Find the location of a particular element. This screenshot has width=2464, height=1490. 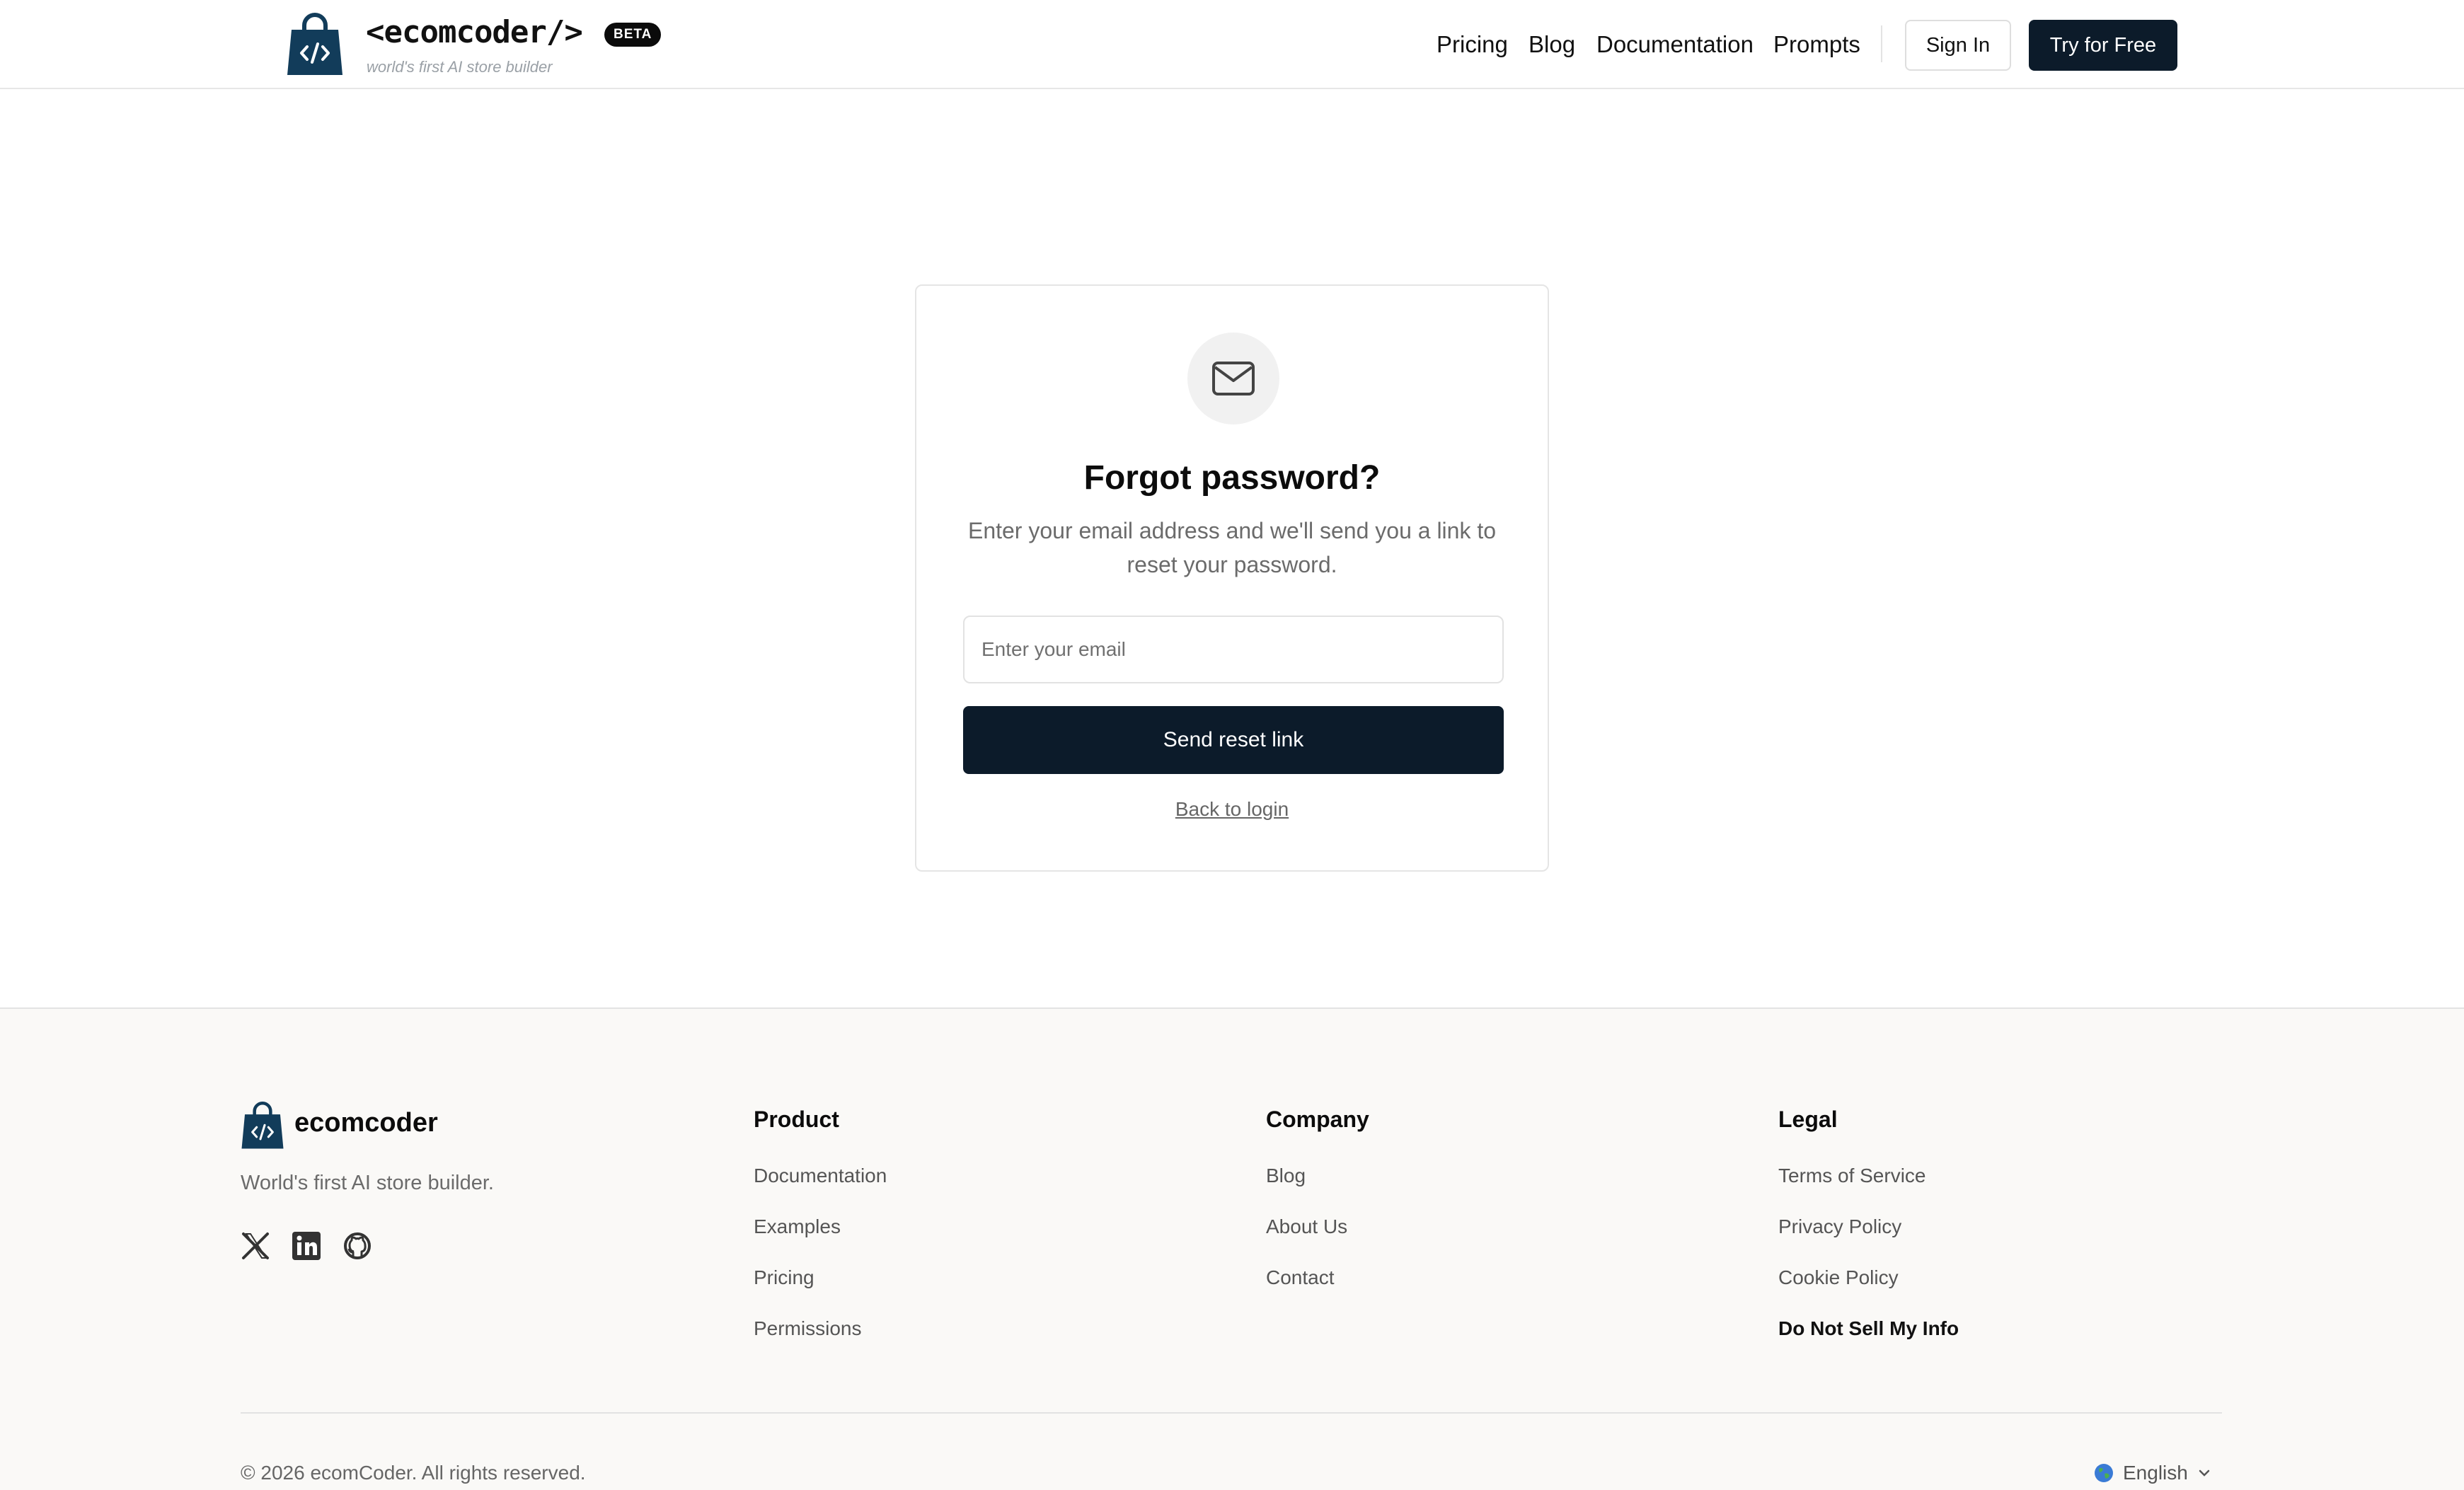

footer-brand: ecomcoder is located at coordinates (366, 1123).